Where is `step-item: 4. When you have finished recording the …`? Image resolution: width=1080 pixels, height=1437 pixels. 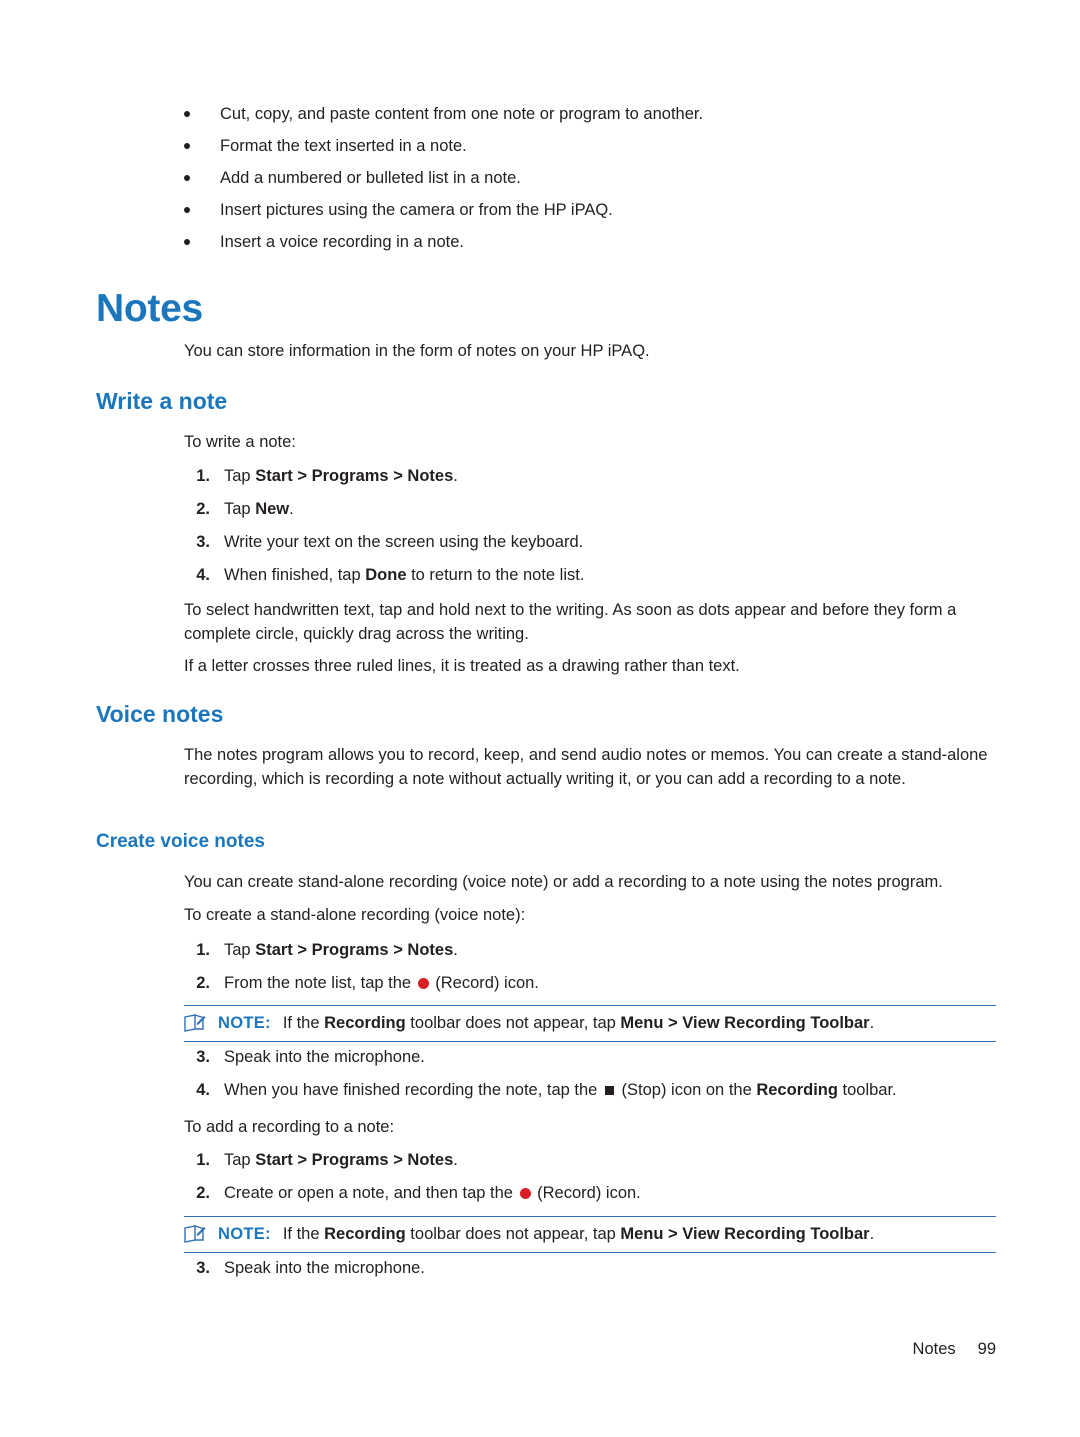
step-item: 4. When you have finished recording the … is located at coordinates (590, 1090).